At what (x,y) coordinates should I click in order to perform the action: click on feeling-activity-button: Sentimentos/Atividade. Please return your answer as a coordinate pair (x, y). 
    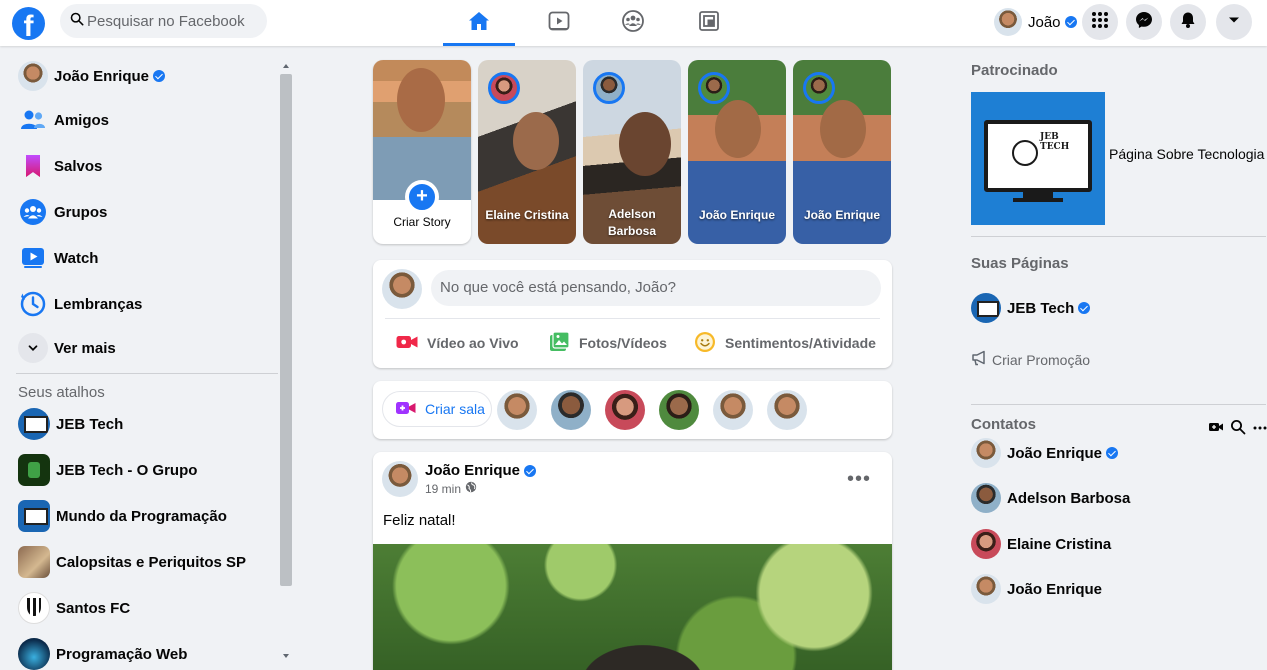
    Looking at the image, I should click on (784, 343).